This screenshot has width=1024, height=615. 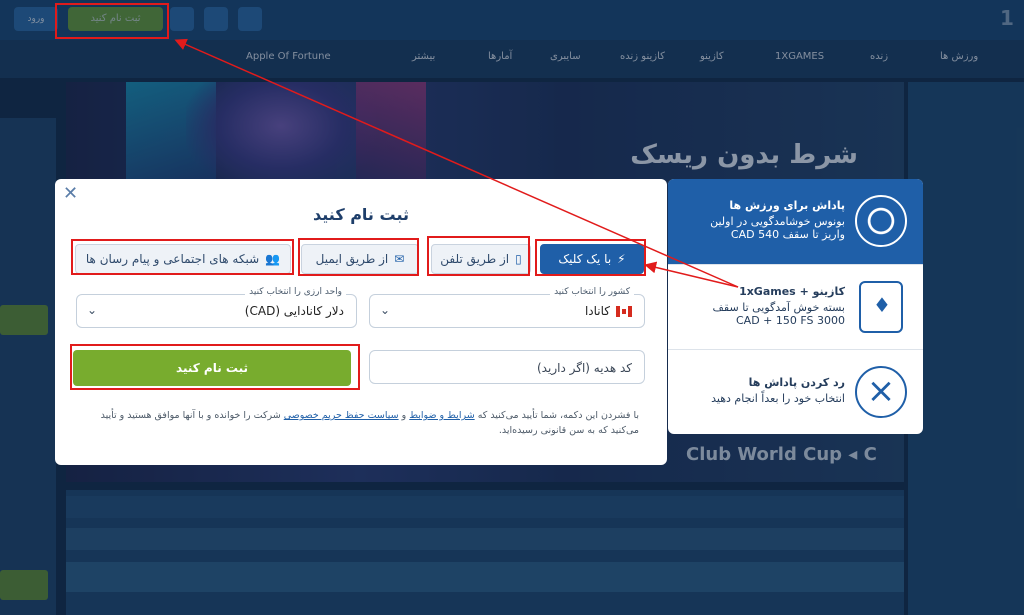 I want to click on users-icon: 👥, so click(x=273, y=259).